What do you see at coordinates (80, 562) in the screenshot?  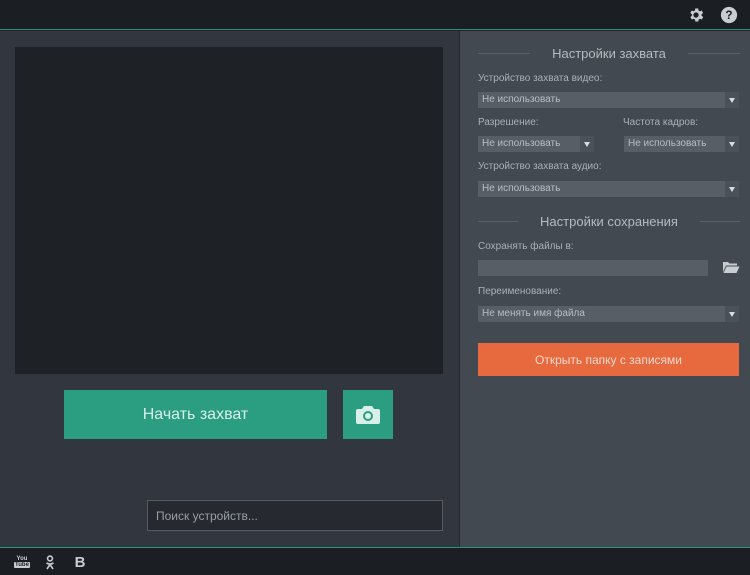 I see `vk-icon: B` at bounding box center [80, 562].